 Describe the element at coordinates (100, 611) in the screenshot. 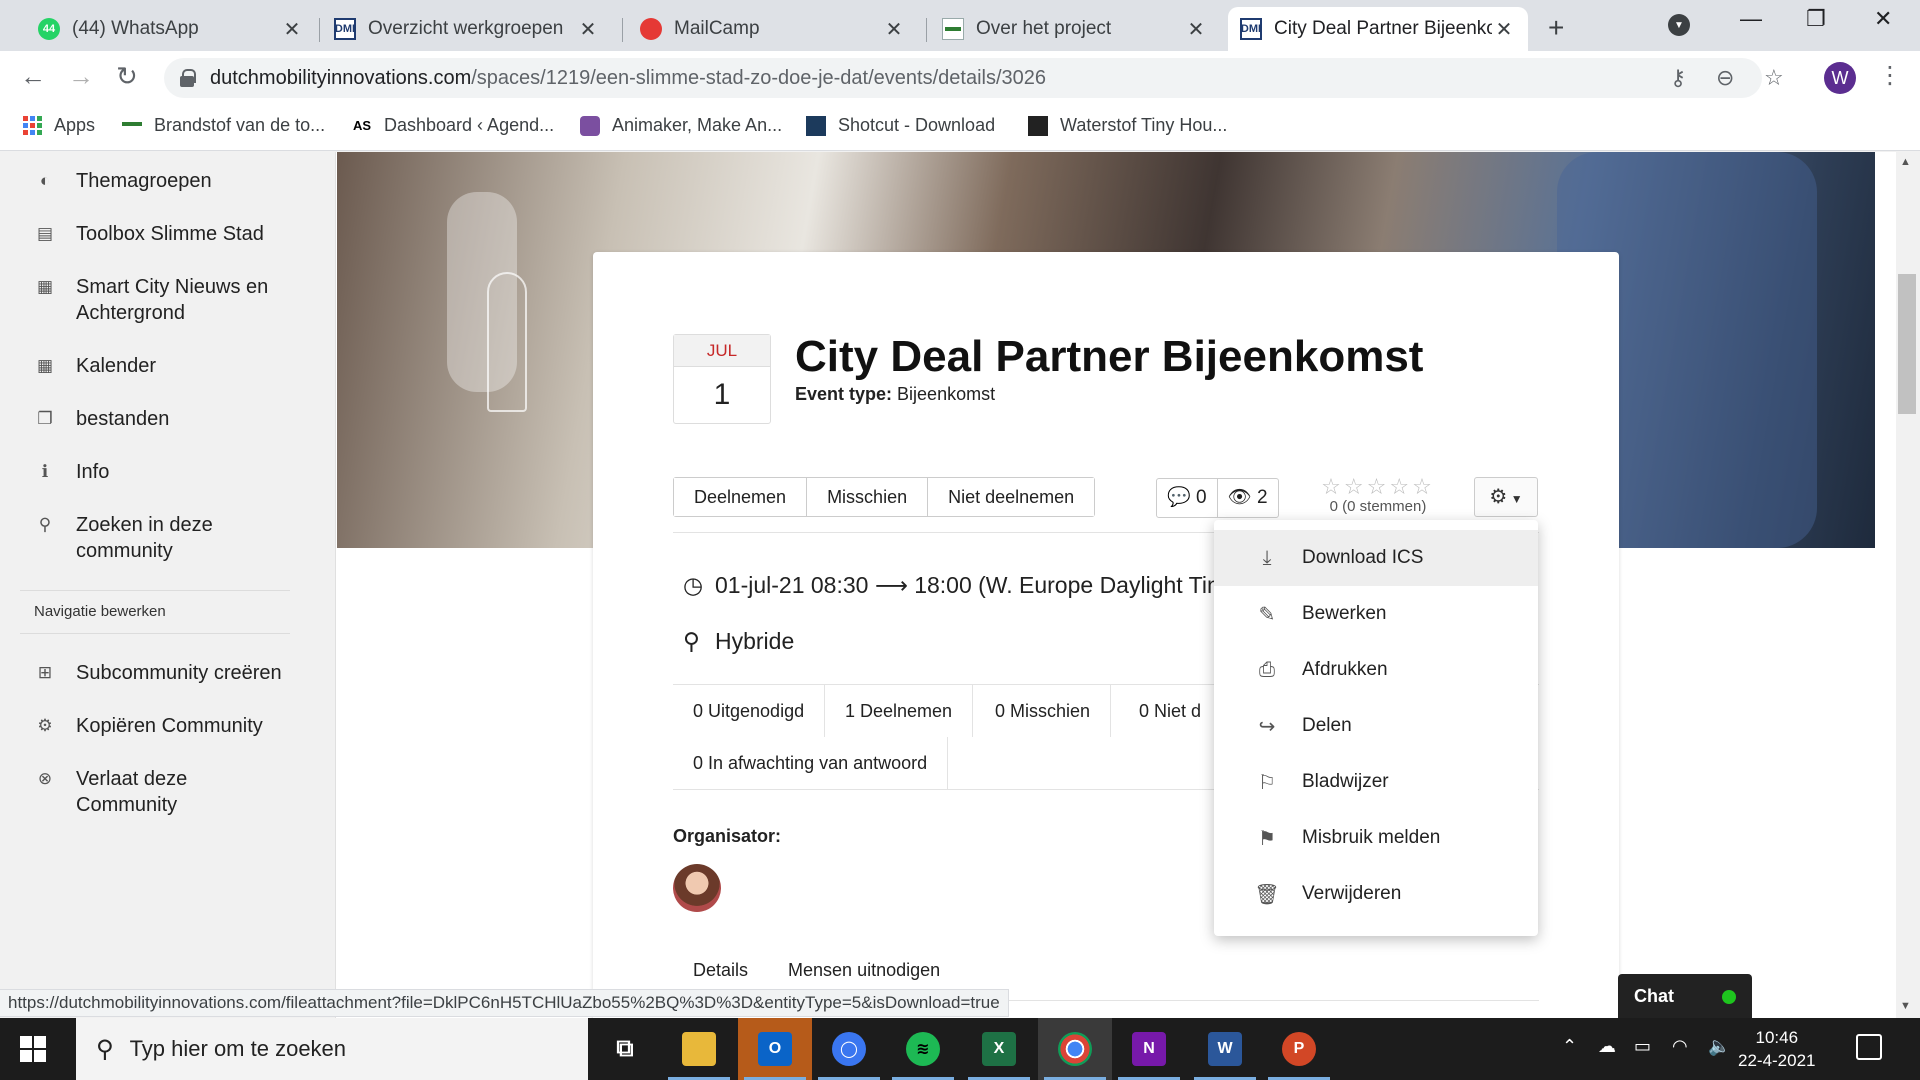

I see `navigatie-bewerken-link: Navigatie bewerken` at that location.